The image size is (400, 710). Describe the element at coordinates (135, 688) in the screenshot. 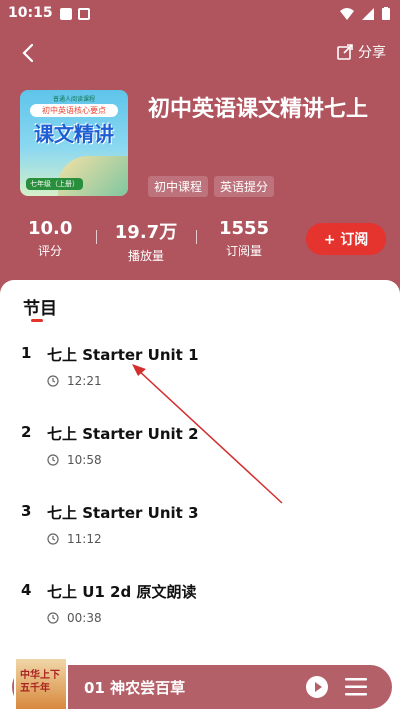

I see `player-title: 01 神农尝百草` at that location.